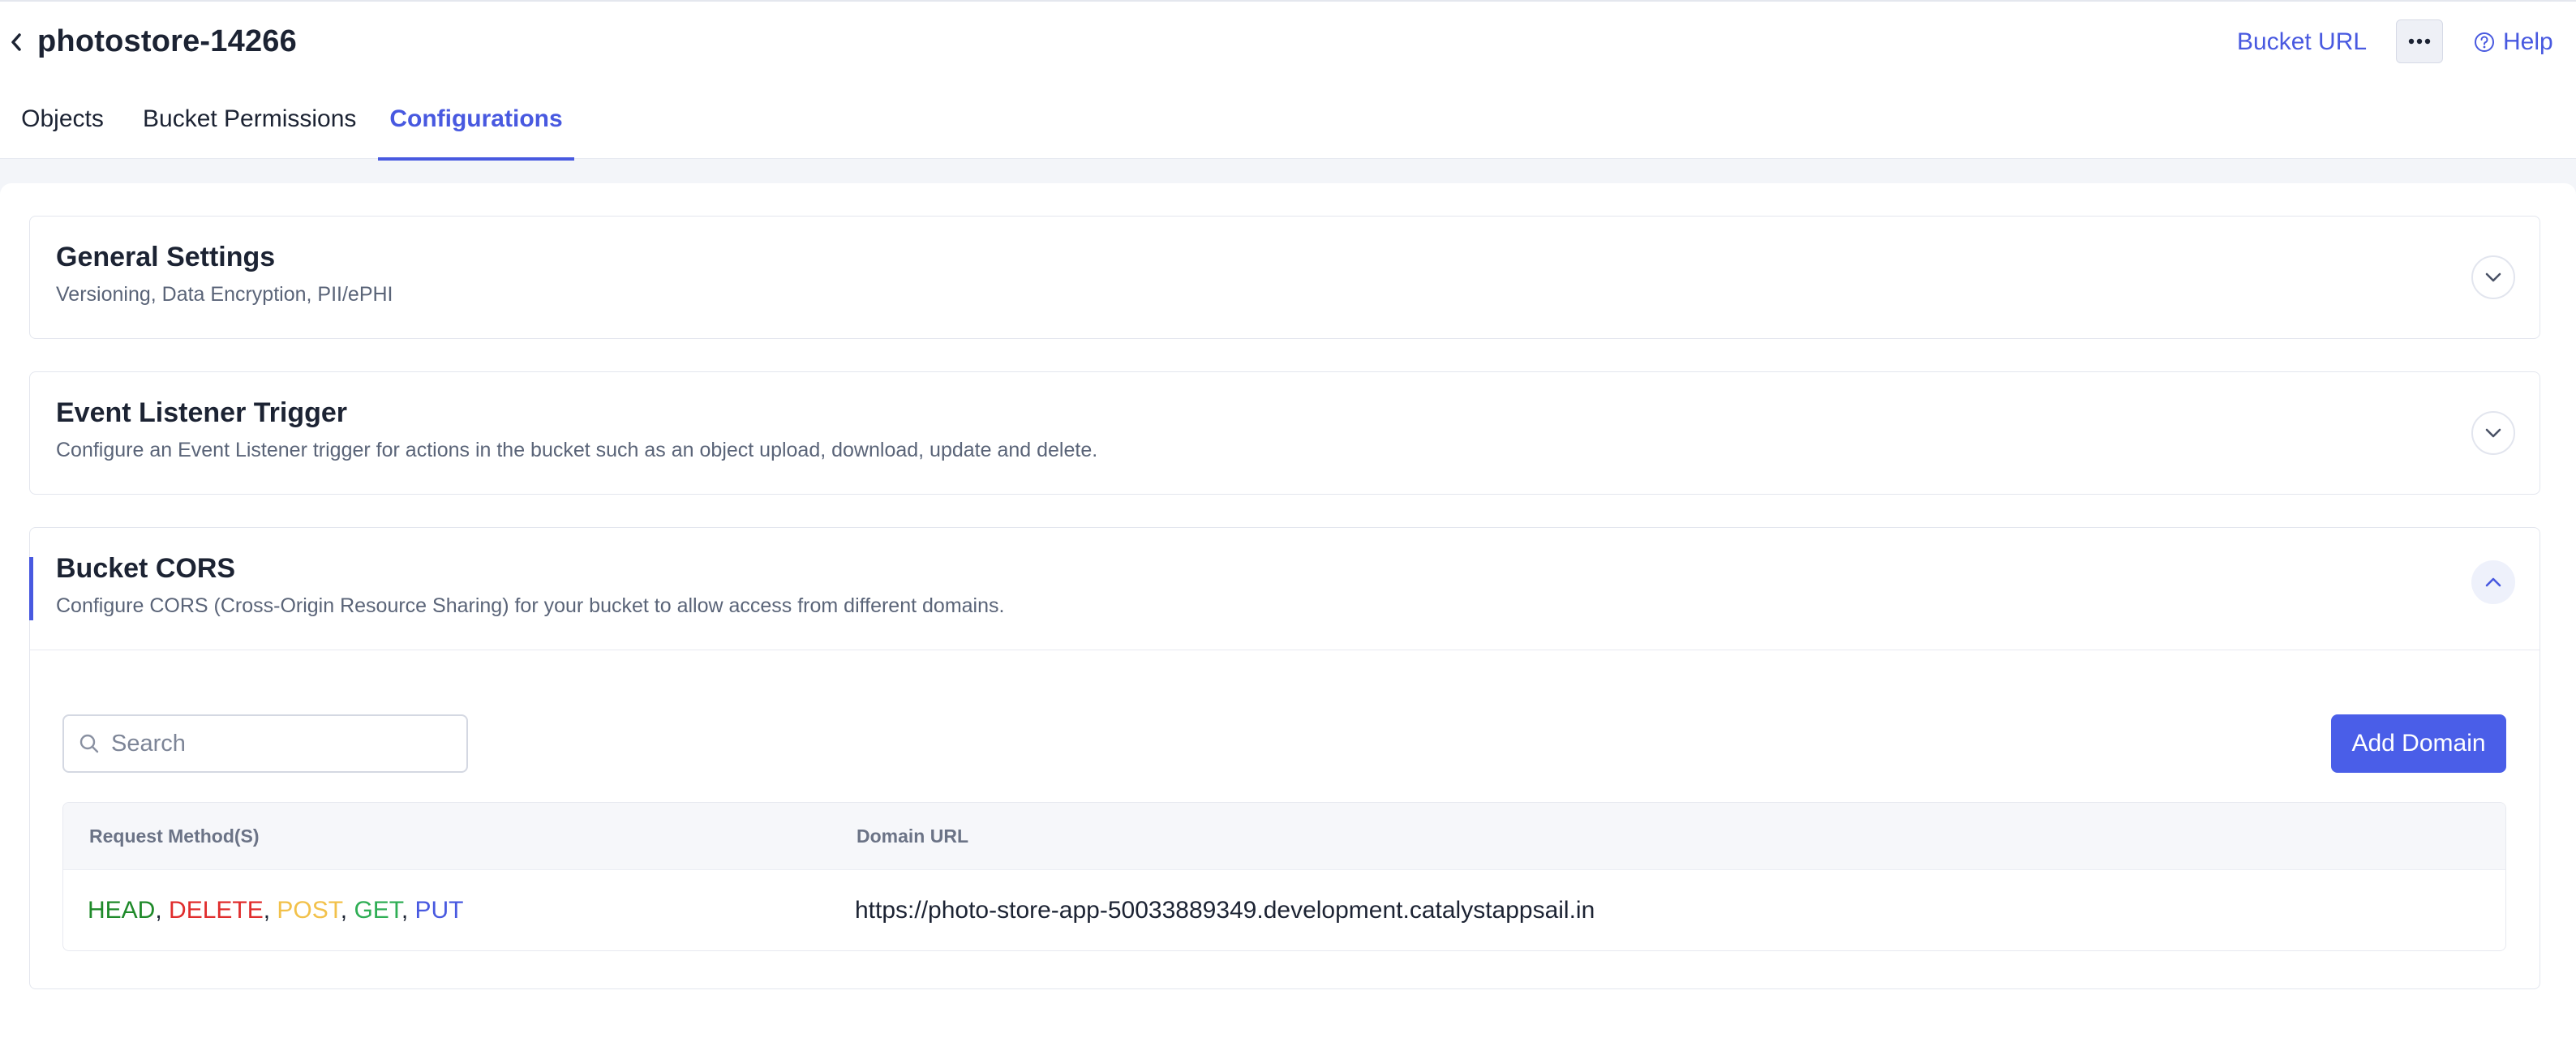 The image size is (2576, 1042). I want to click on chevron-left-icon, so click(16, 42).